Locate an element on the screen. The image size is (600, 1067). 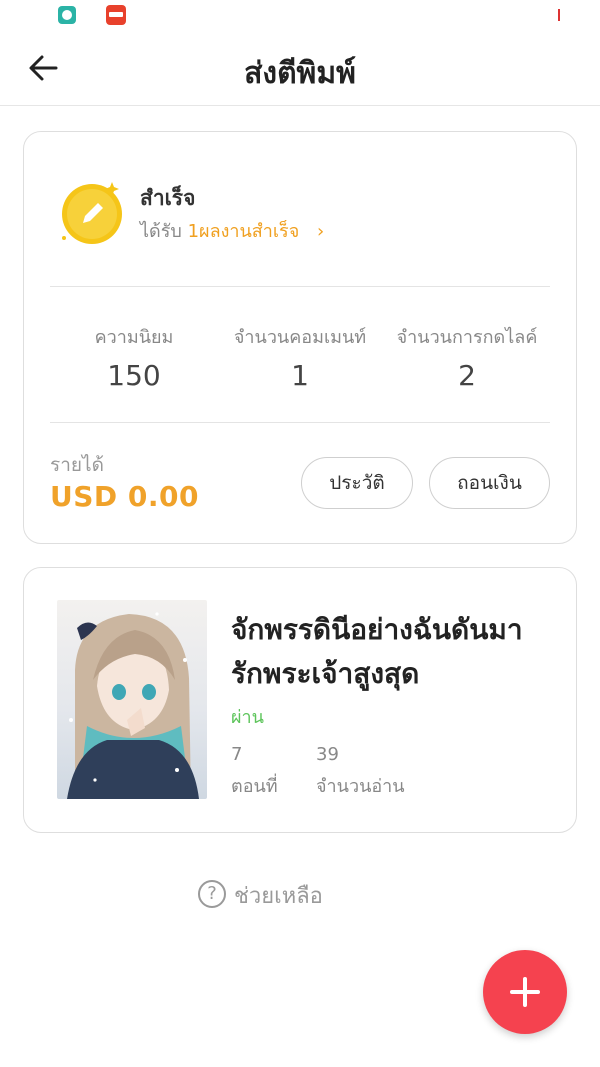
episodes-value: 7 is located at coordinates (237, 754).